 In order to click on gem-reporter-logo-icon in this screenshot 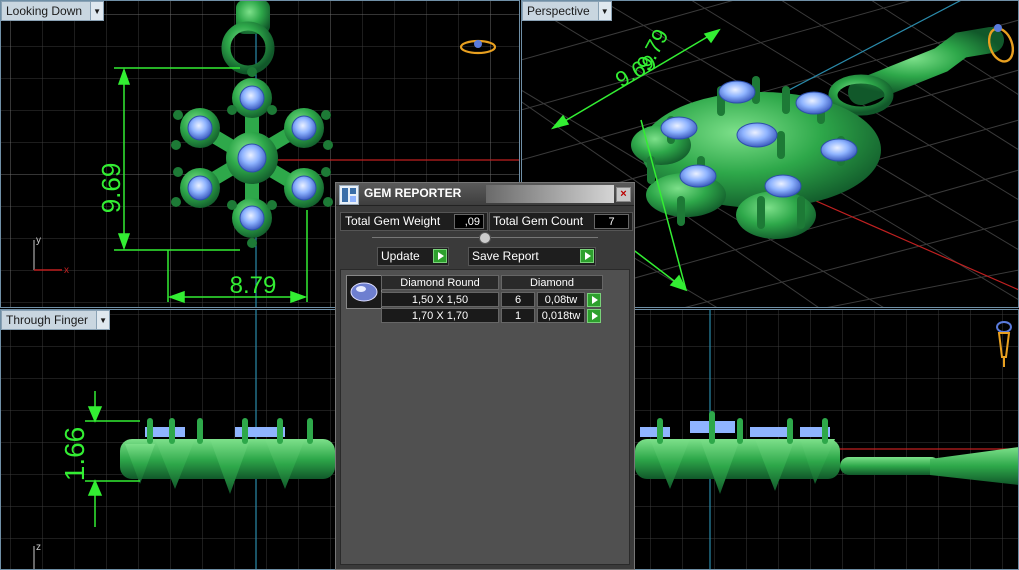, I will do `click(349, 195)`.